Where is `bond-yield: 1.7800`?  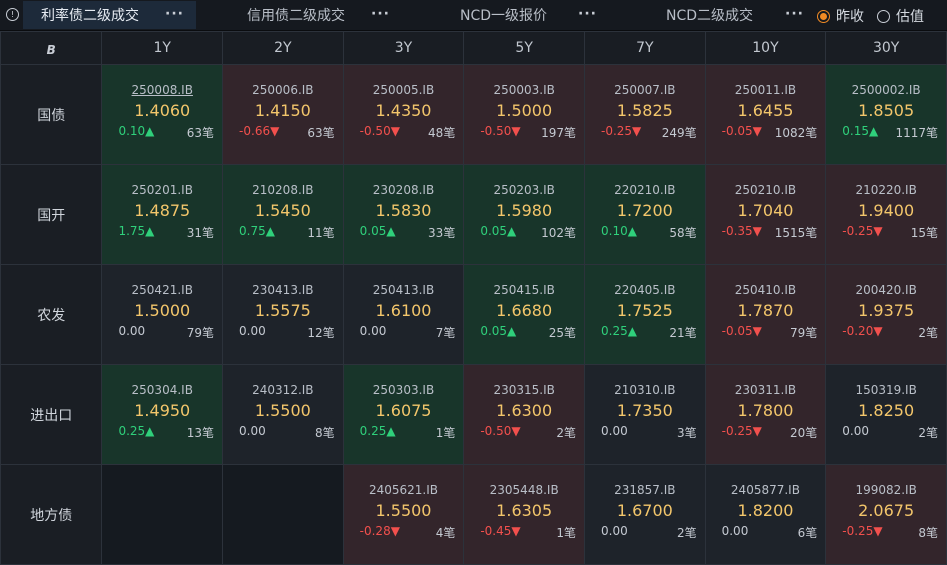
bond-yield: 1.7800 is located at coordinates (765, 410).